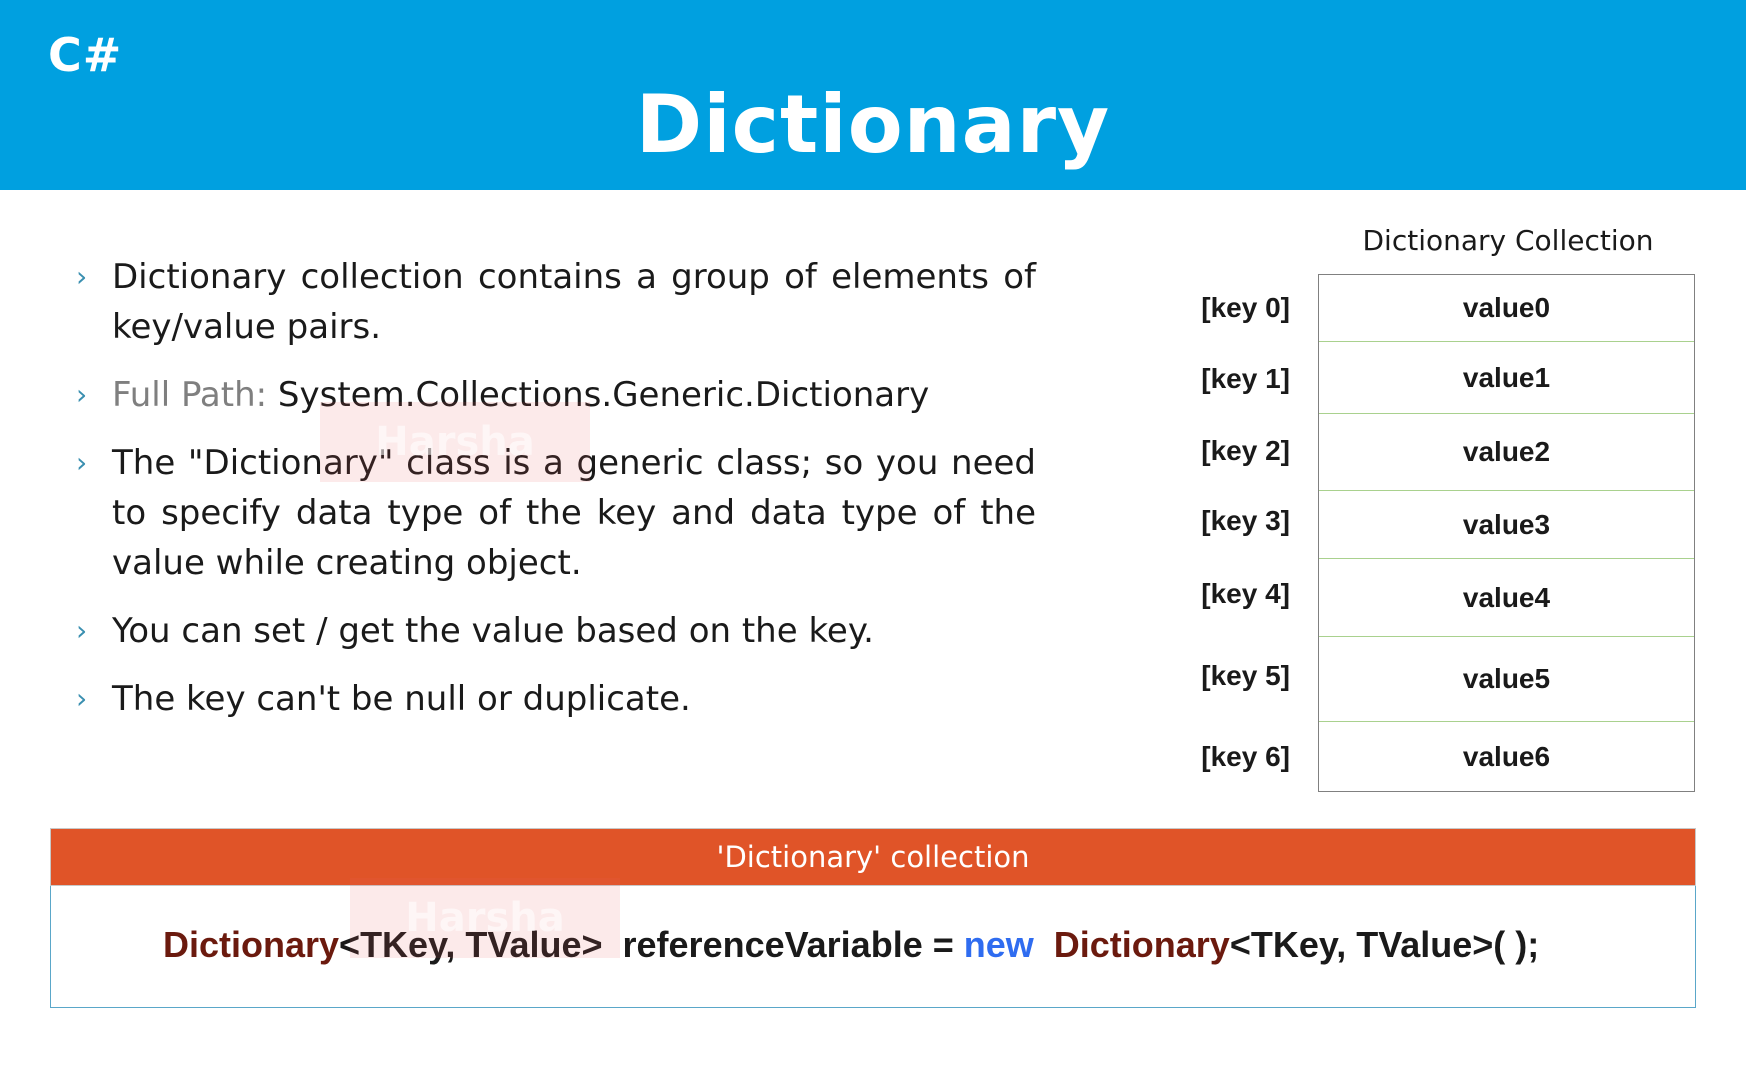 The height and width of the screenshot is (1080, 1746). I want to click on value-cell: value2, so click(1506, 452).